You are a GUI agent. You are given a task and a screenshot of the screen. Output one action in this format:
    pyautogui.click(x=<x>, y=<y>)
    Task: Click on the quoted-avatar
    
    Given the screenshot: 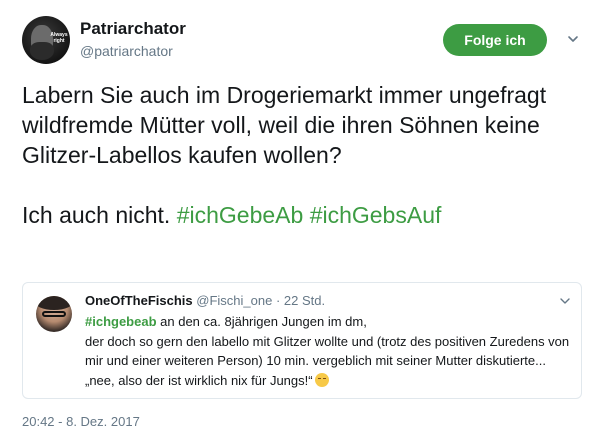 What is the action you would take?
    pyautogui.click(x=54, y=314)
    